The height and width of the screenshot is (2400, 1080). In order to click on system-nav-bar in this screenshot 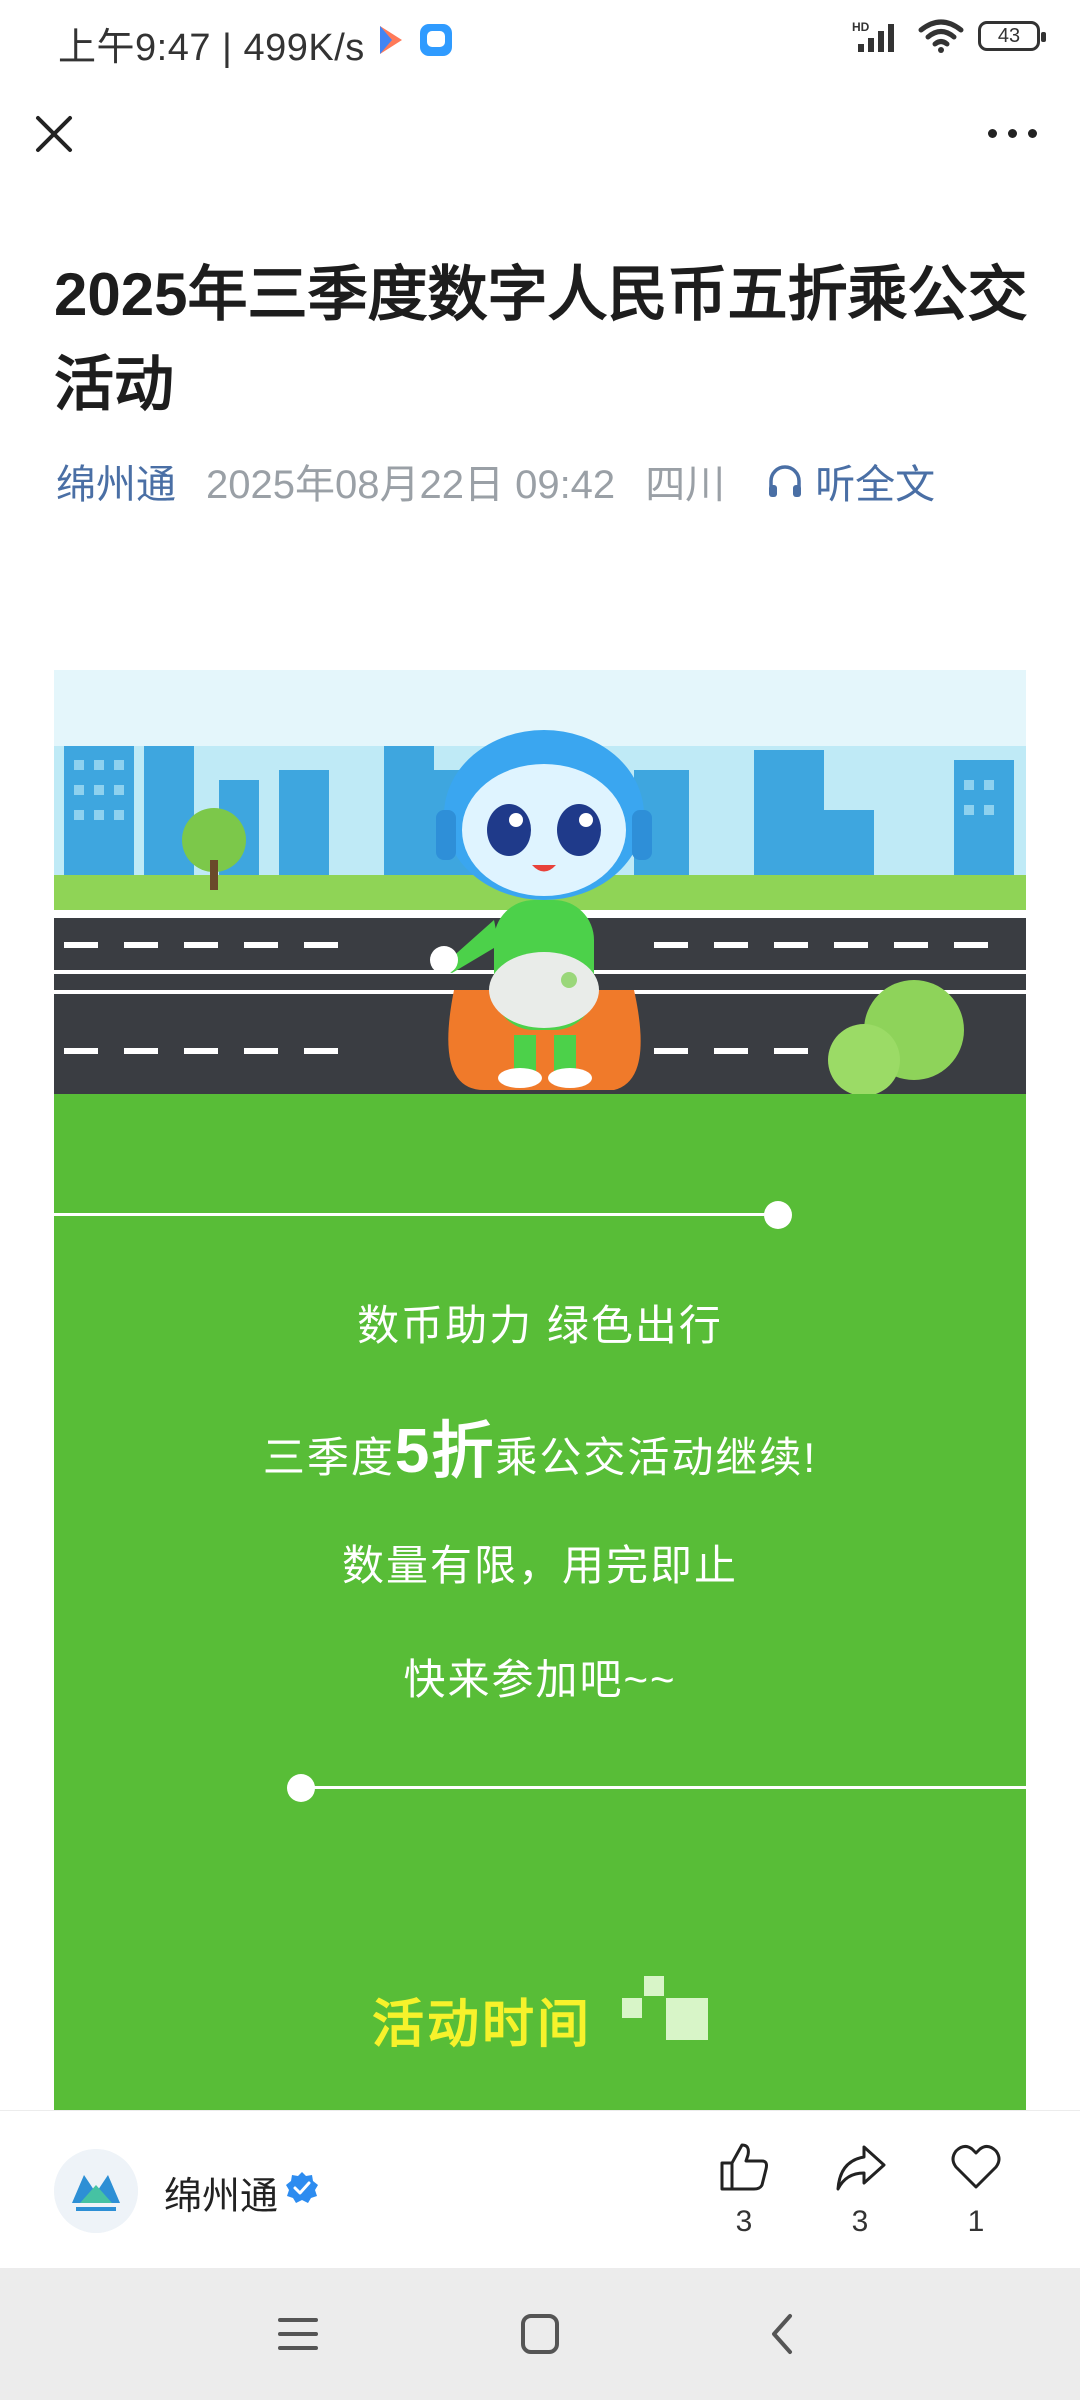, I will do `click(540, 2334)`.